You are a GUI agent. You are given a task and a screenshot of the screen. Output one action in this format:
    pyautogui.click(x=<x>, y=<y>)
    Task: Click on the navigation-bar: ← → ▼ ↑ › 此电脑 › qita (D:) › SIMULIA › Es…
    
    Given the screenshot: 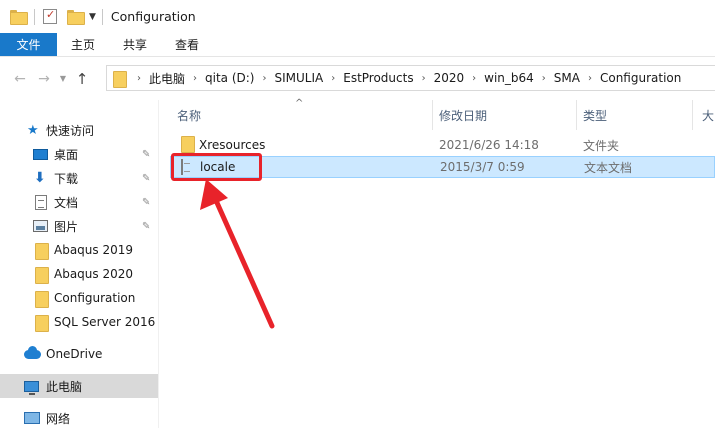 What is the action you would take?
    pyautogui.click(x=357, y=78)
    